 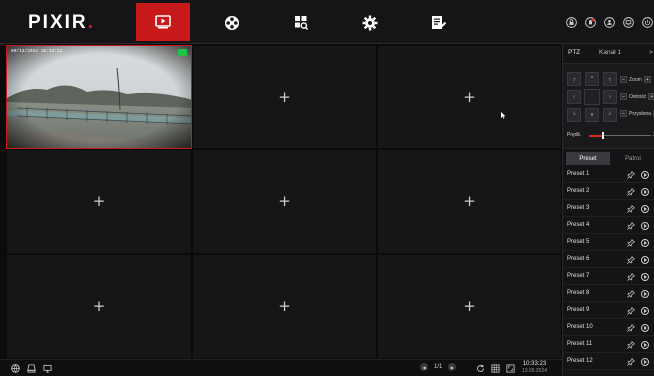 What do you see at coordinates (535, 371) in the screenshot?
I see `clock-date: 13.09.2024` at bounding box center [535, 371].